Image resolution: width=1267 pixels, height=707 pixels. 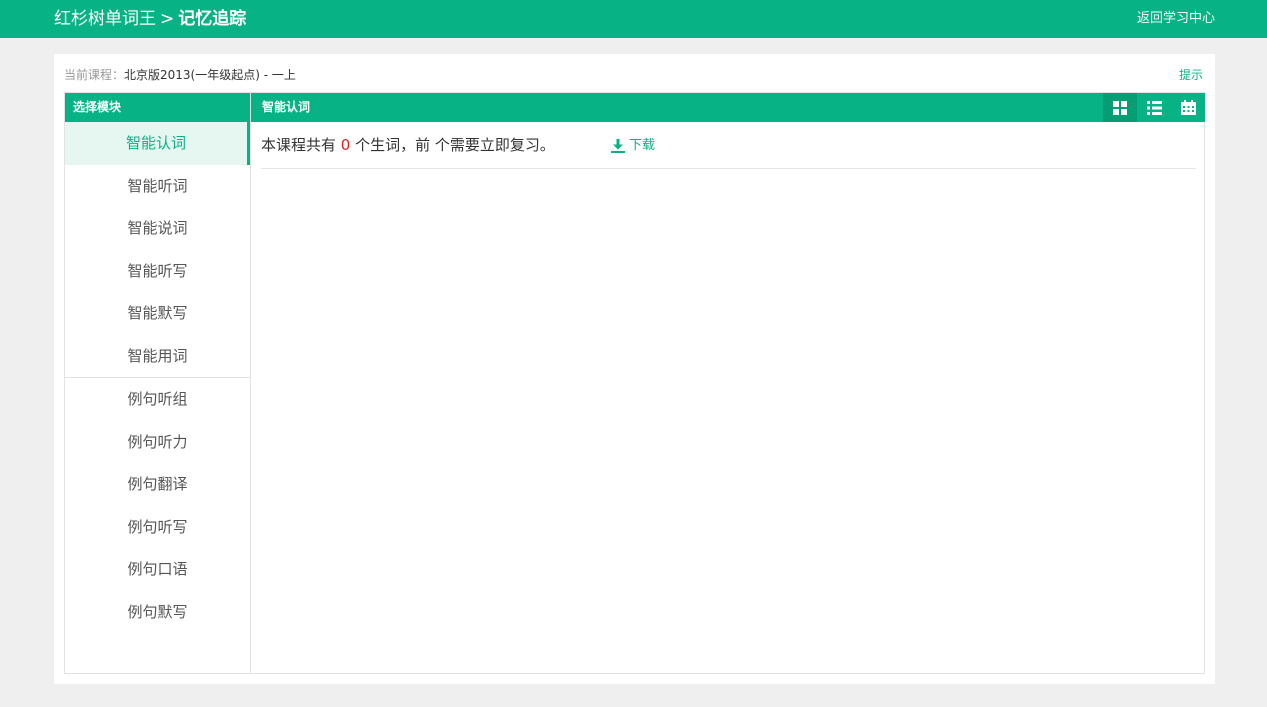 I want to click on sidebar-sentence-item-1: 例句听组, so click(x=157, y=399).